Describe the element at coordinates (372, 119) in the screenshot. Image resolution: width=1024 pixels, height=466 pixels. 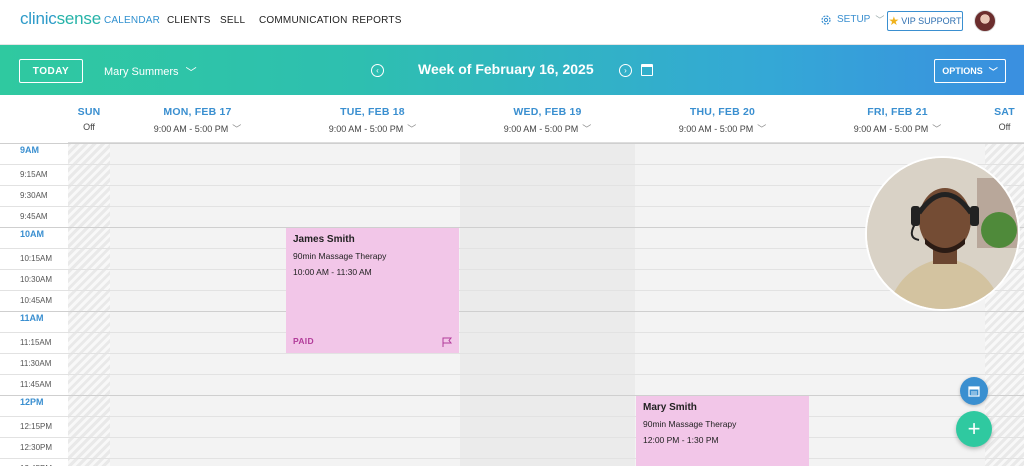
I see `day-header-tue: TUE, FEB 18 9:00 AM - 5:00 PM ﹀` at that location.